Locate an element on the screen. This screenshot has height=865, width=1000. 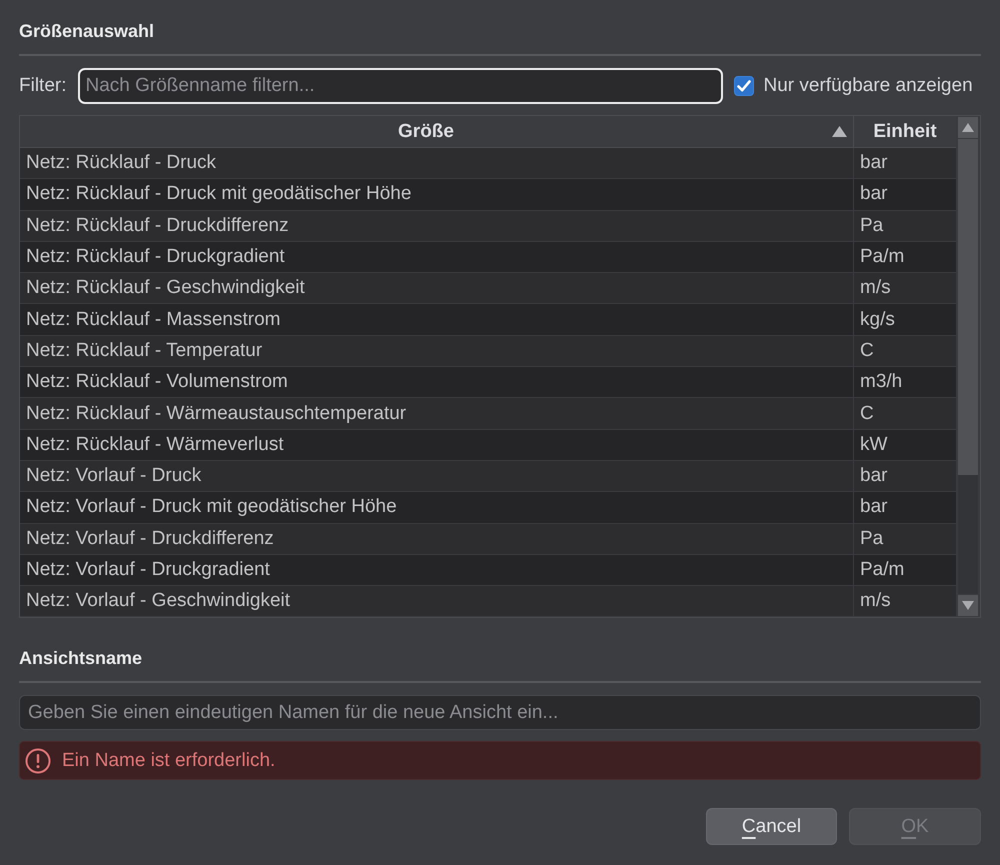
scroll-down-button is located at coordinates (968, 605).